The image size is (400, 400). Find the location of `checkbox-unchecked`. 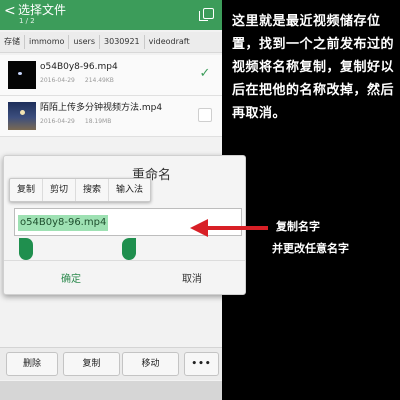

checkbox-unchecked is located at coordinates (205, 115).